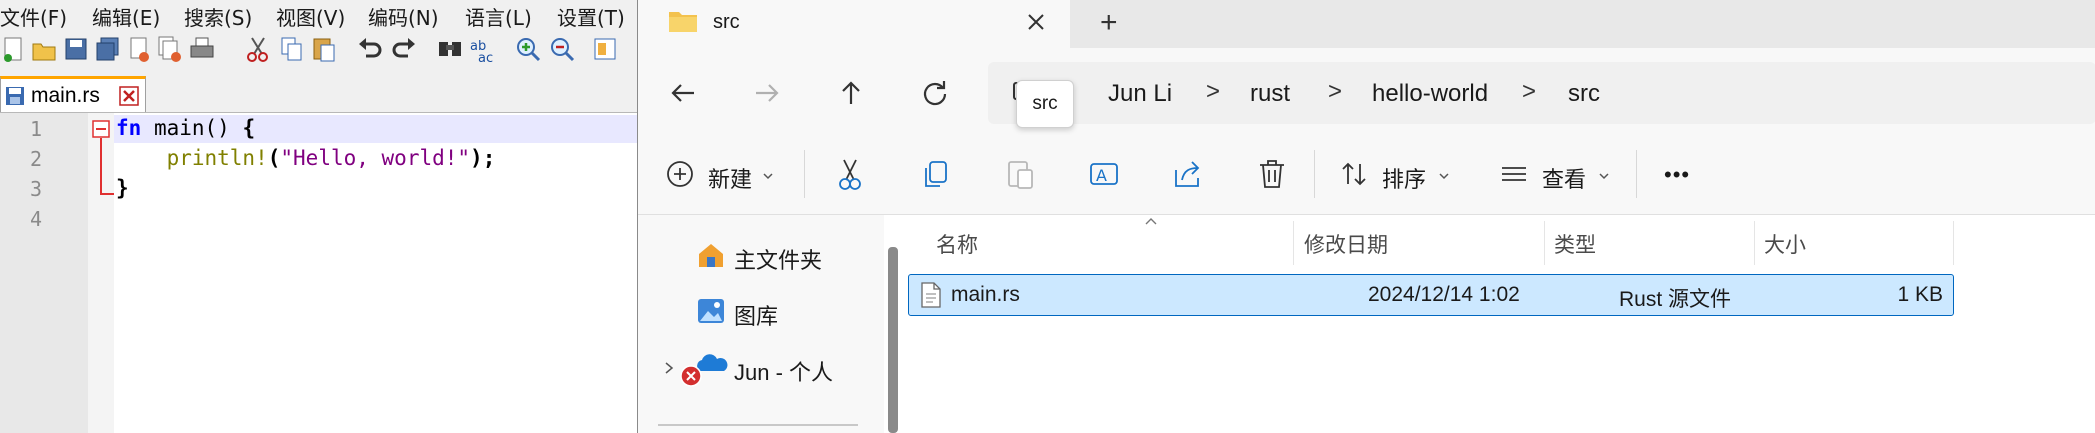 The image size is (2095, 433). I want to click on sort-ascending-icon, so click(1151, 219).